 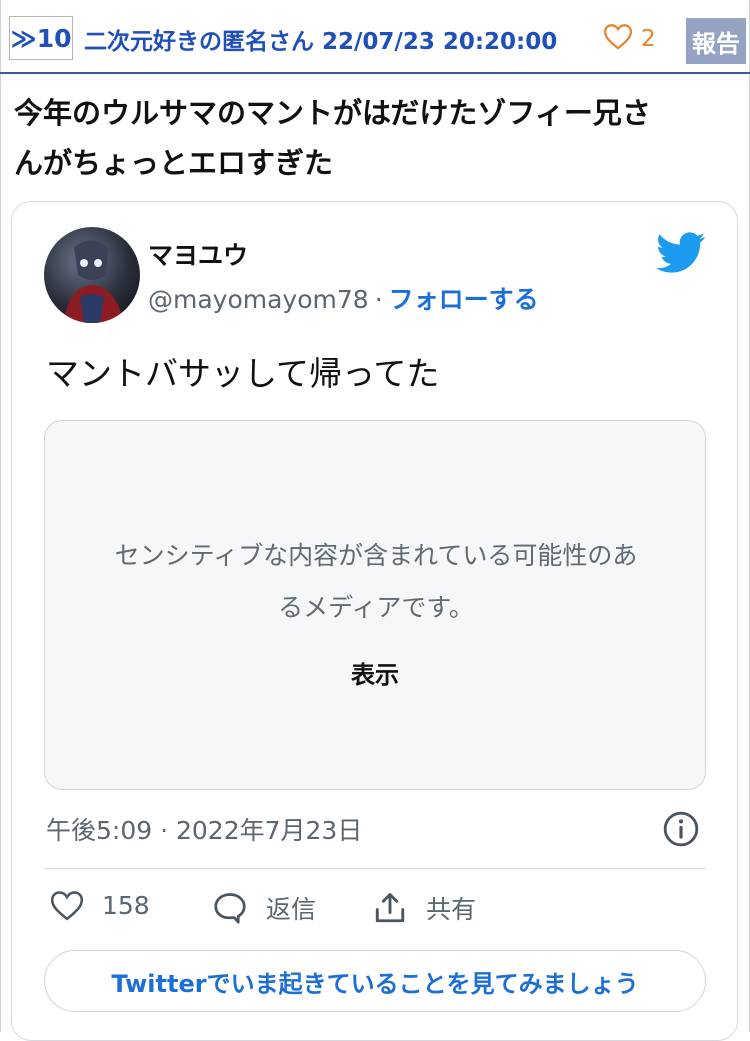 What do you see at coordinates (204, 829) in the screenshot?
I see `tweet-timestamp: 午後5:09 · 2022年7月23日` at bounding box center [204, 829].